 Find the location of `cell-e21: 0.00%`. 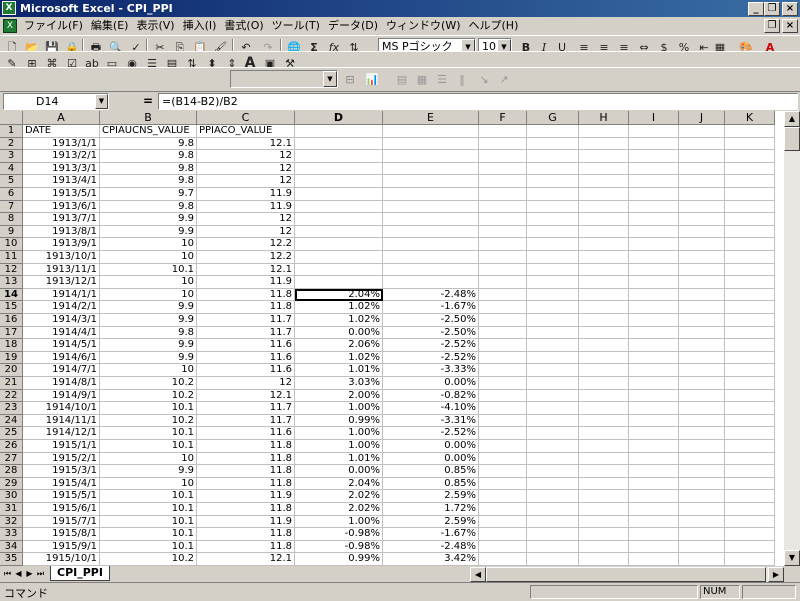

cell-e21: 0.00% is located at coordinates (431, 383).